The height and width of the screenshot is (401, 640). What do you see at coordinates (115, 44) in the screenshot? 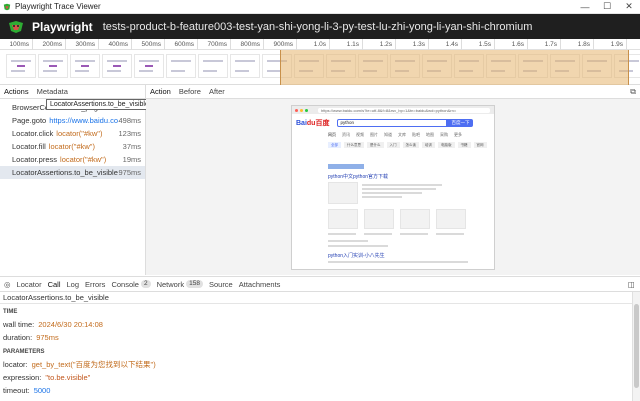
I see `timeline-tick: 400ms` at bounding box center [115, 44].